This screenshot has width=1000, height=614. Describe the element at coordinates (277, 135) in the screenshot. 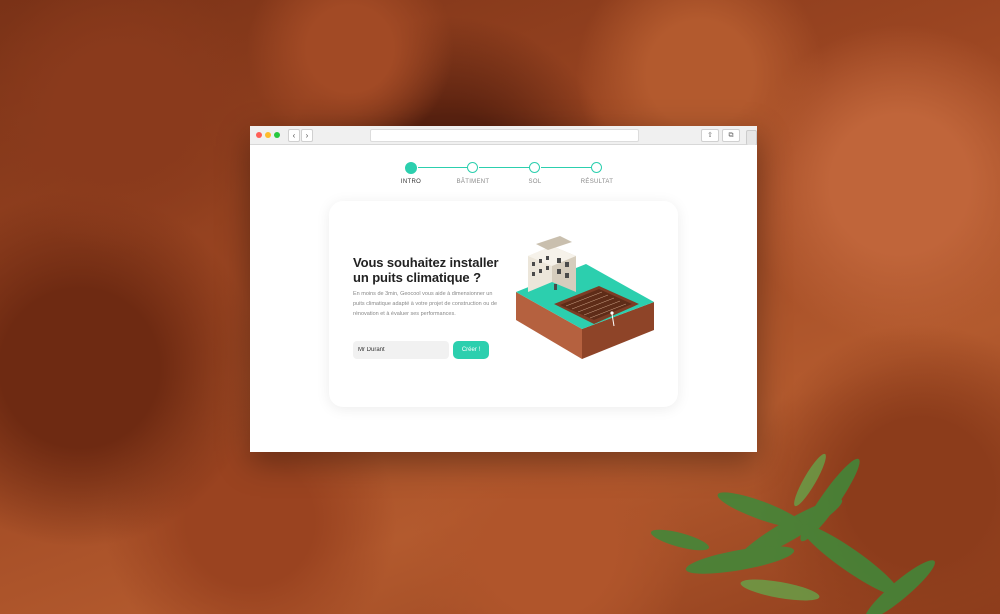

I see `maximize-window-button` at that location.